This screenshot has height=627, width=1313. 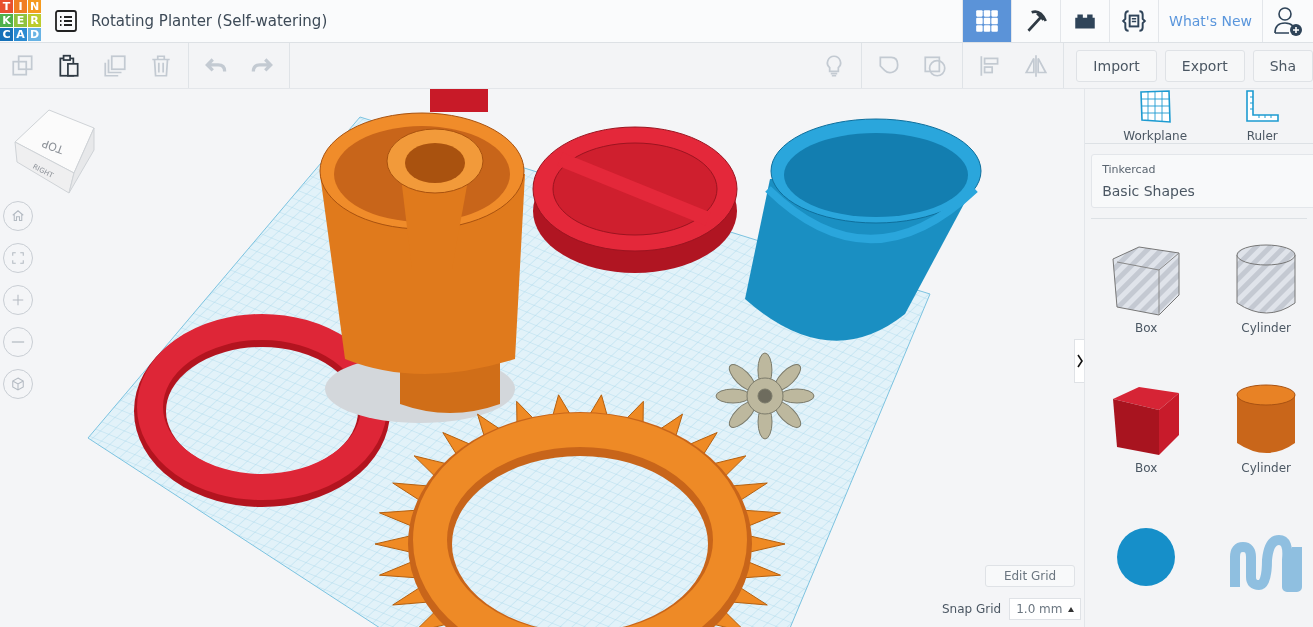 What do you see at coordinates (1045, 609) in the screenshot?
I see `snap-grid-select: 1.0 mm` at bounding box center [1045, 609].